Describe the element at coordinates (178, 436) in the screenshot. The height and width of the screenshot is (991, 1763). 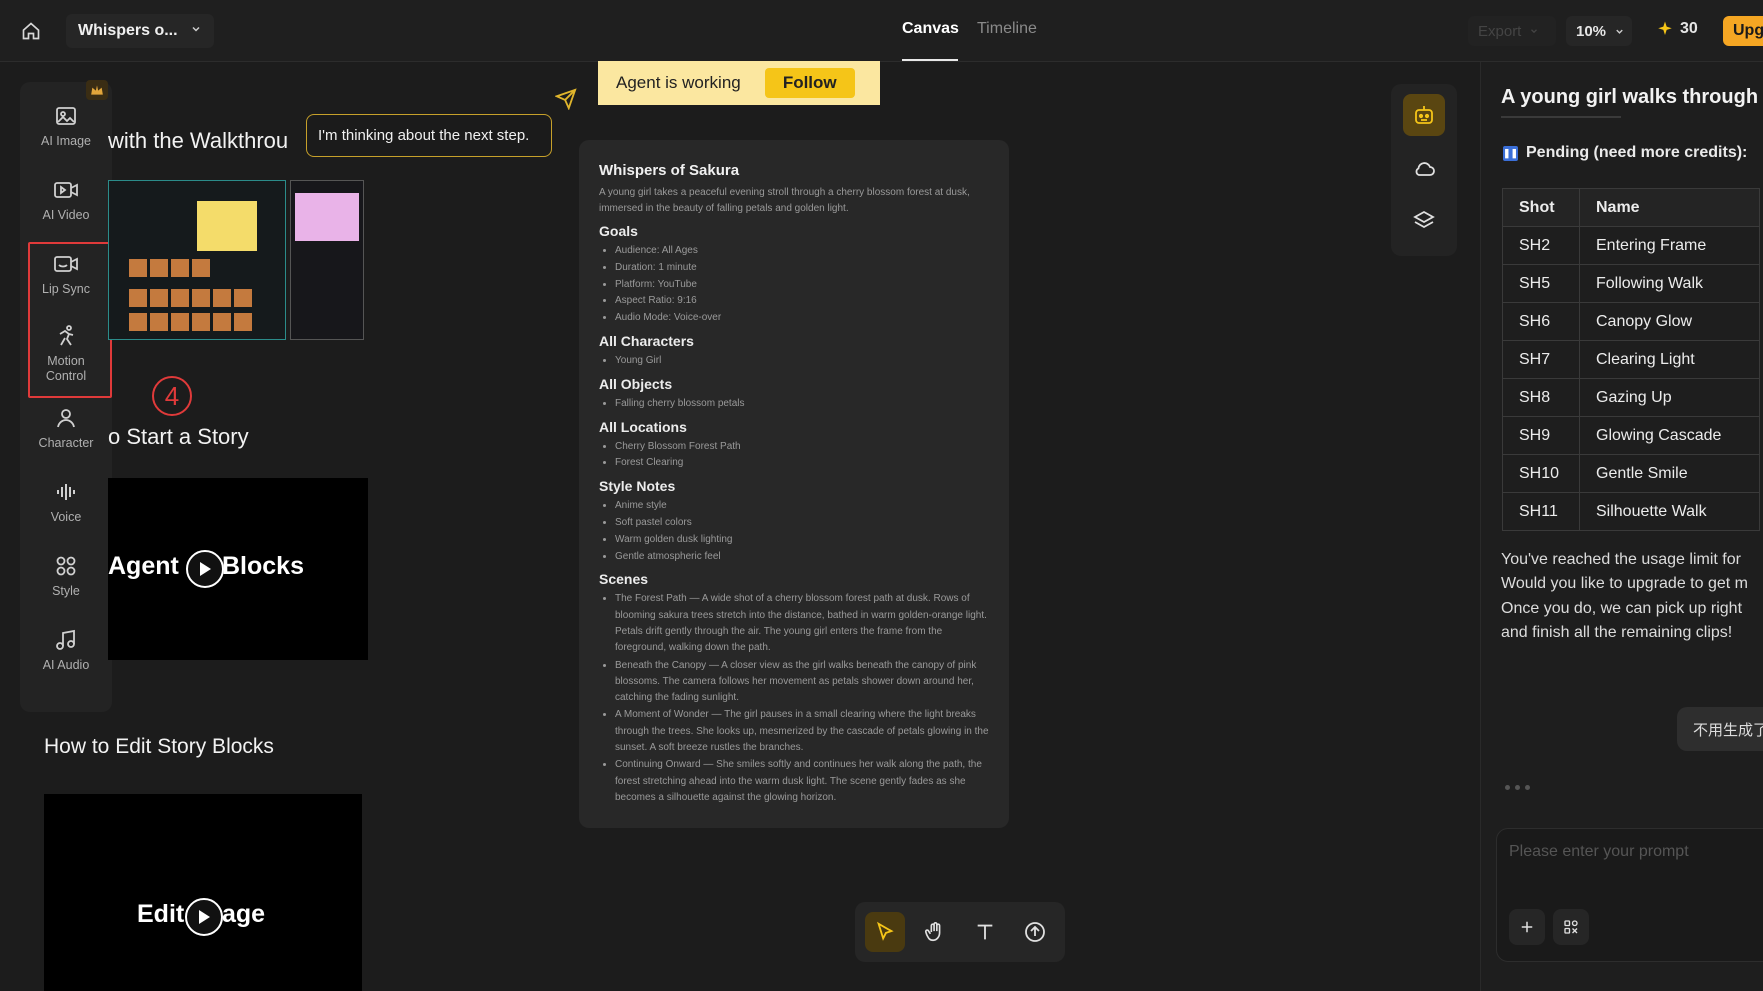
I see `start-story-heading: o Start a Story` at that location.